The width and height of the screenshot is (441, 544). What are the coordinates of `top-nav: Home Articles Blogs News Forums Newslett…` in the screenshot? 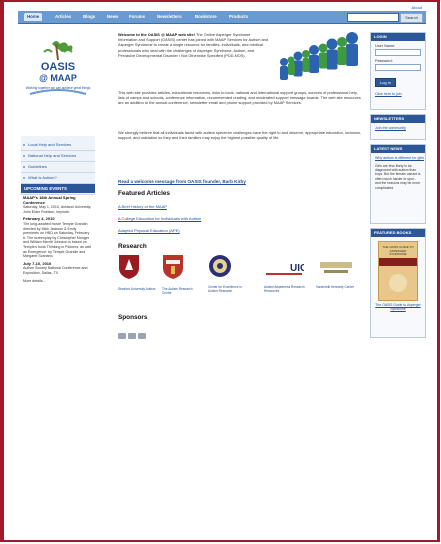 It's located at (222, 17).